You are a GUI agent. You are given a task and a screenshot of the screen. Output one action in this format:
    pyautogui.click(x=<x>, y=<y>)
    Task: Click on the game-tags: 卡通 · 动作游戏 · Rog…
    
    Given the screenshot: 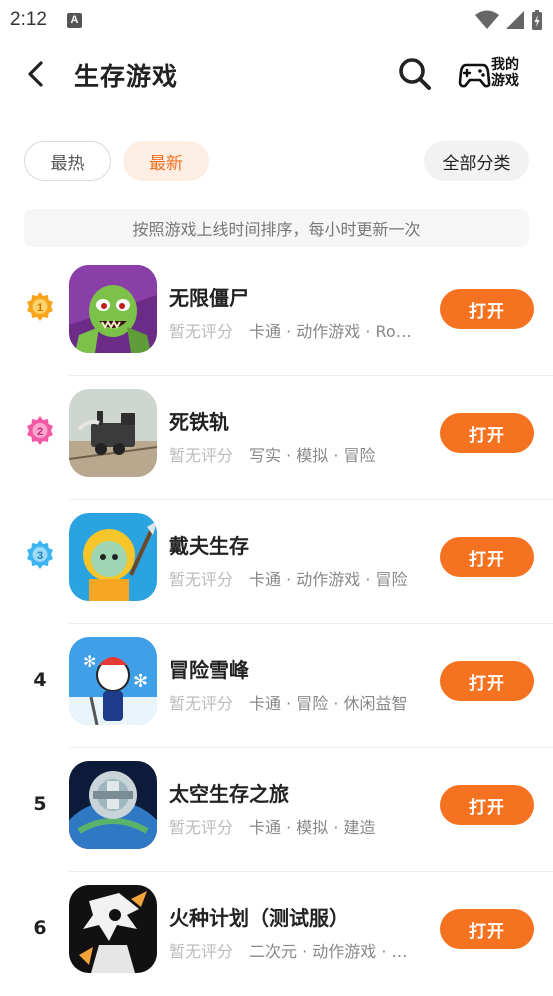 What is the action you would take?
    pyautogui.click(x=334, y=331)
    